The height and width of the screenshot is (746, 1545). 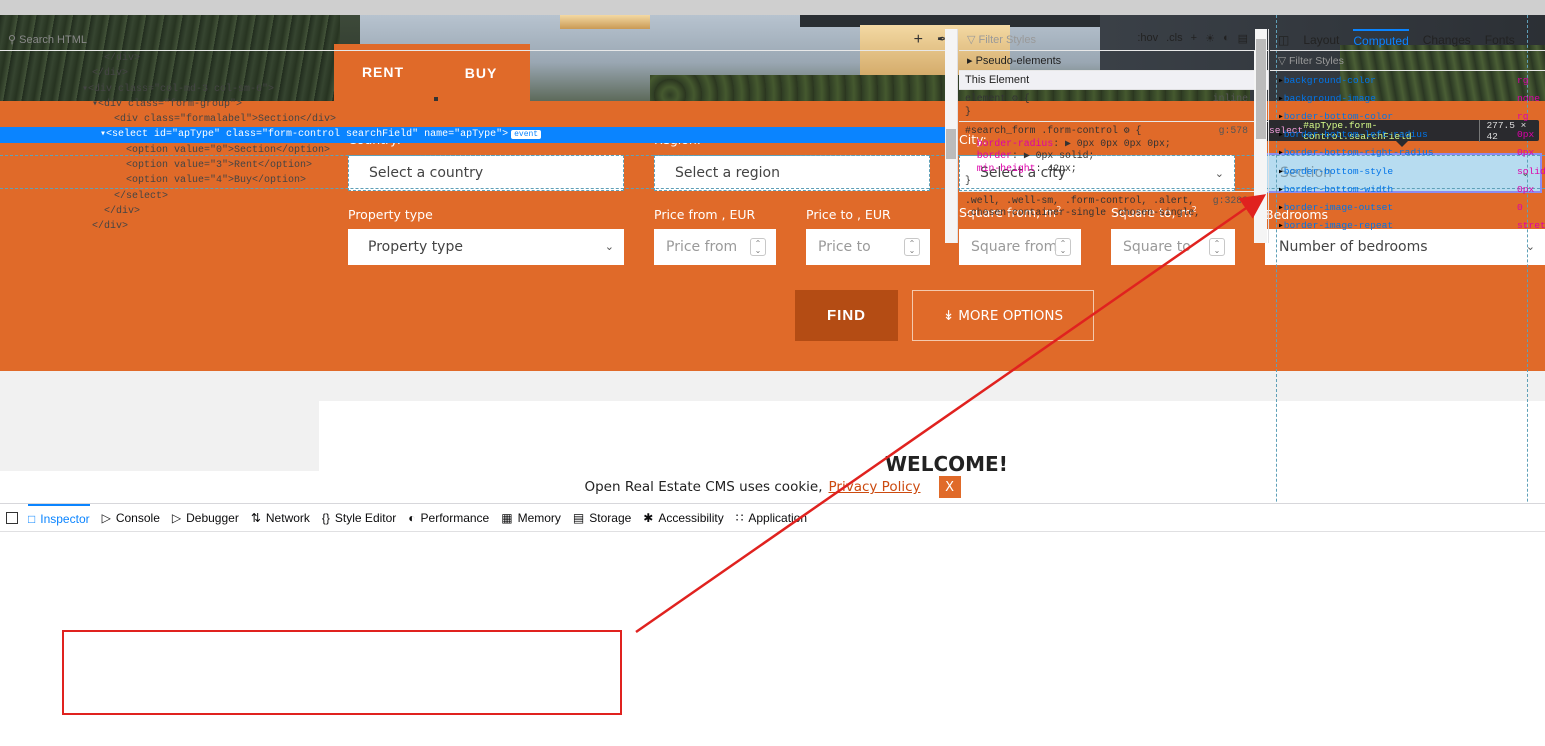 I want to click on html-node: </select>, so click(x=478, y=196).